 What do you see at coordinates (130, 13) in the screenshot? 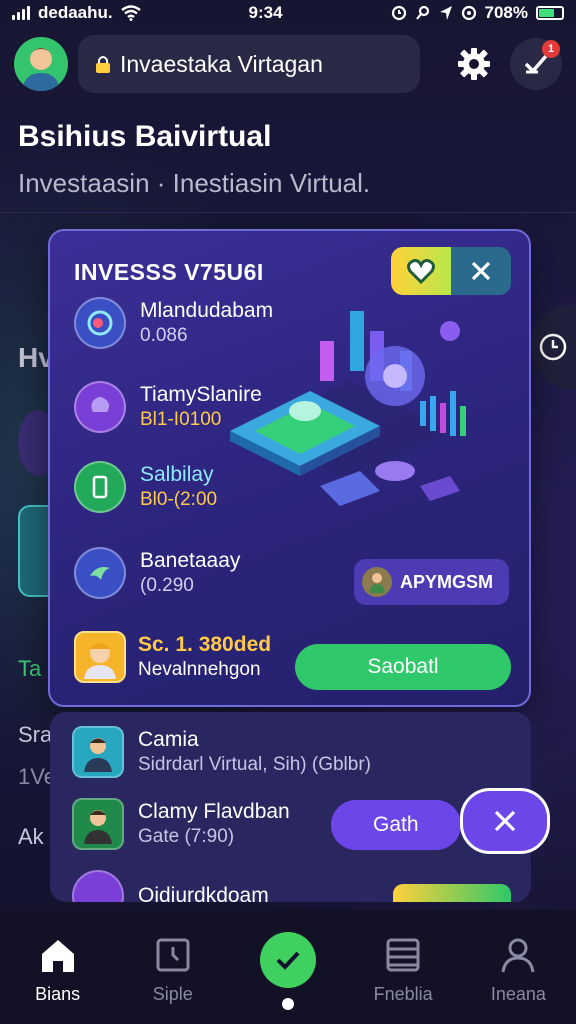
I see `wifi-icon` at bounding box center [130, 13].